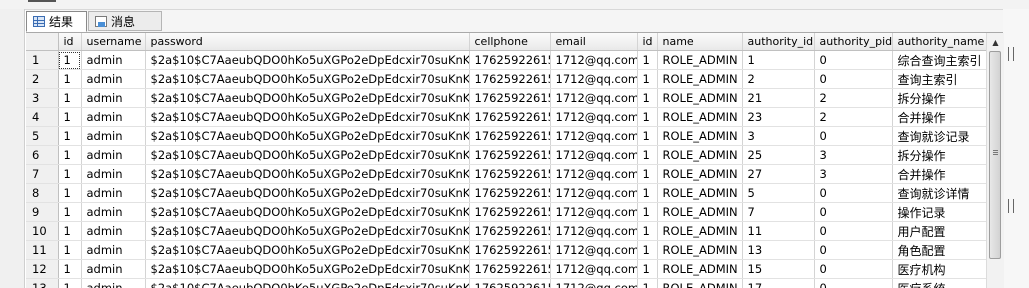 Image resolution: width=1029 pixels, height=288 pixels. Describe the element at coordinates (939, 283) in the screenshot. I see `cell-authority-name: 医疗系统` at that location.